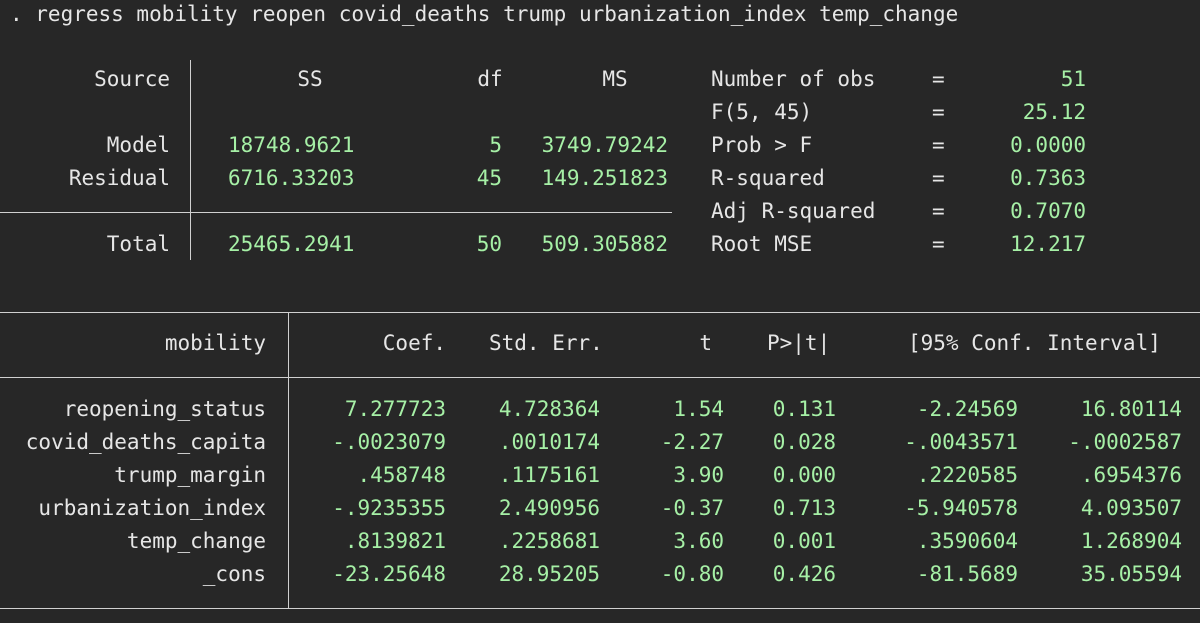  I want to click on coef-row-se: 2.490956, so click(549, 508).